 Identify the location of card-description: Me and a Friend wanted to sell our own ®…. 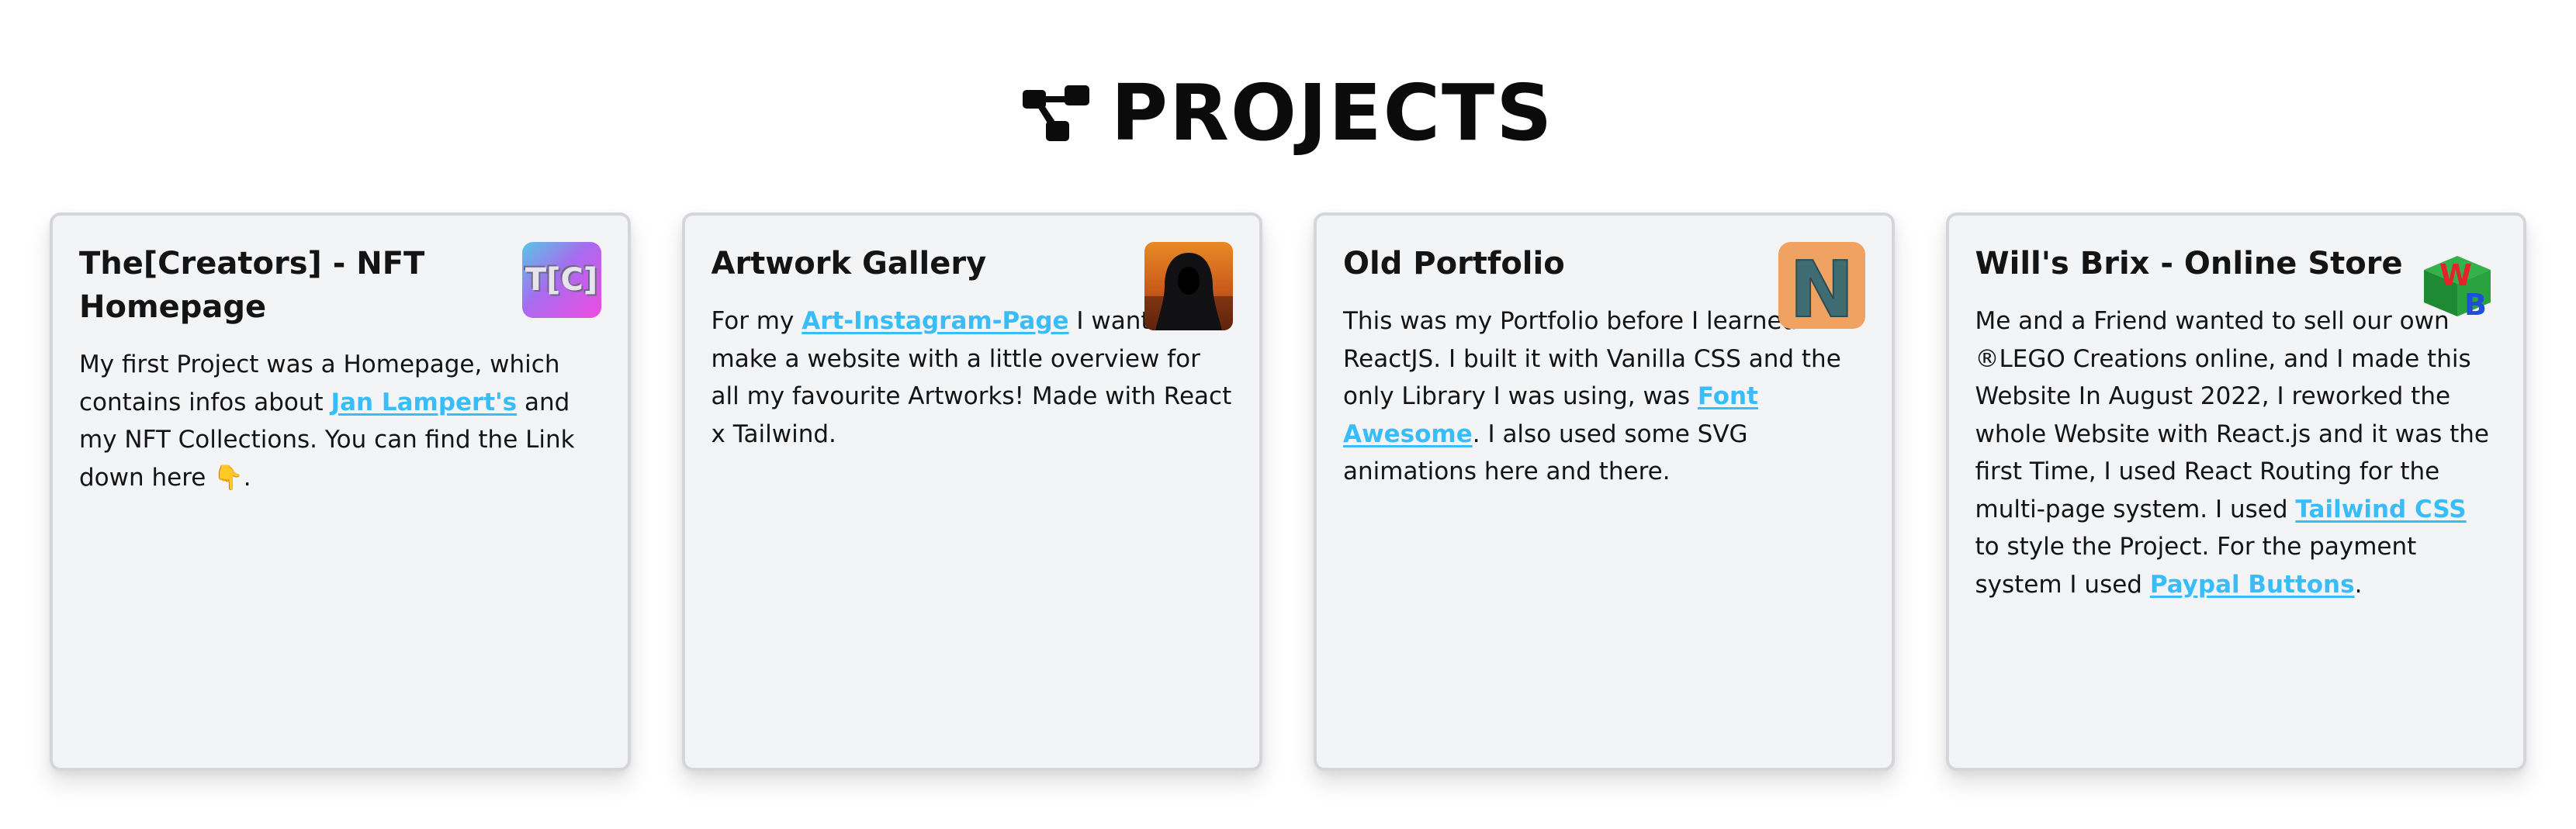
(2236, 452).